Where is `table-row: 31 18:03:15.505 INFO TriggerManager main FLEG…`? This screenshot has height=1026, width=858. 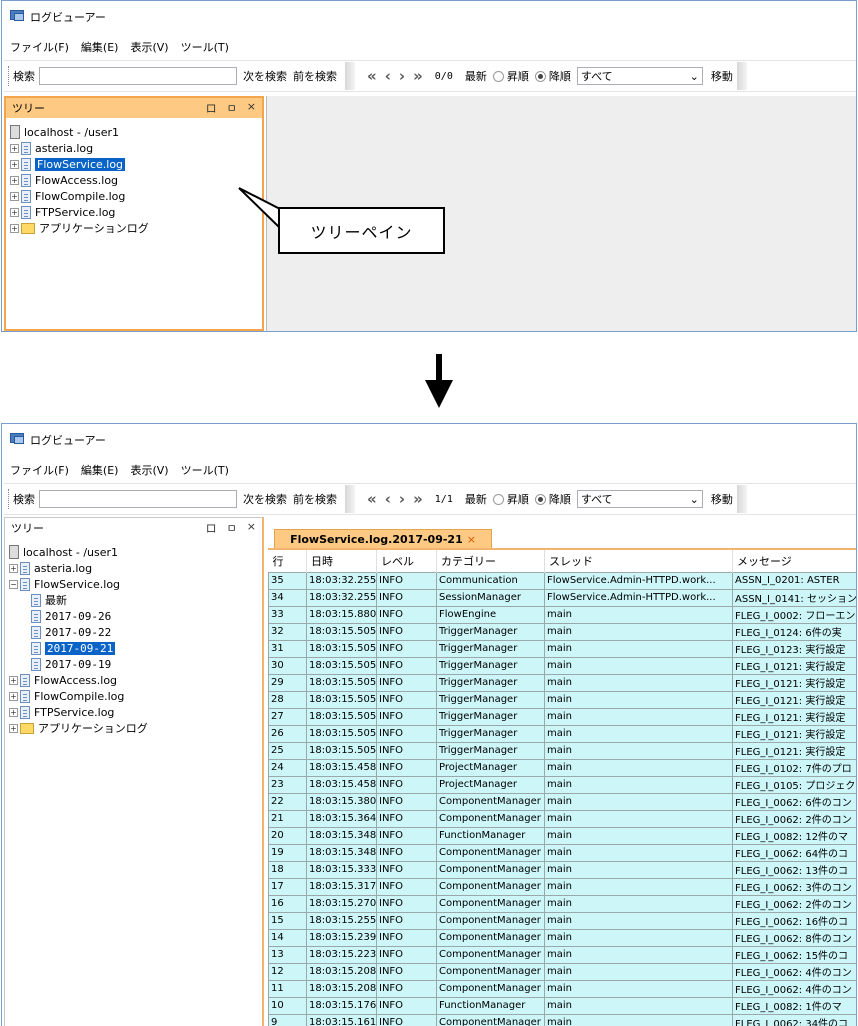
table-row: 31 18:03:15.505 INFO TriggerManager main FLEG… is located at coordinates (562, 648).